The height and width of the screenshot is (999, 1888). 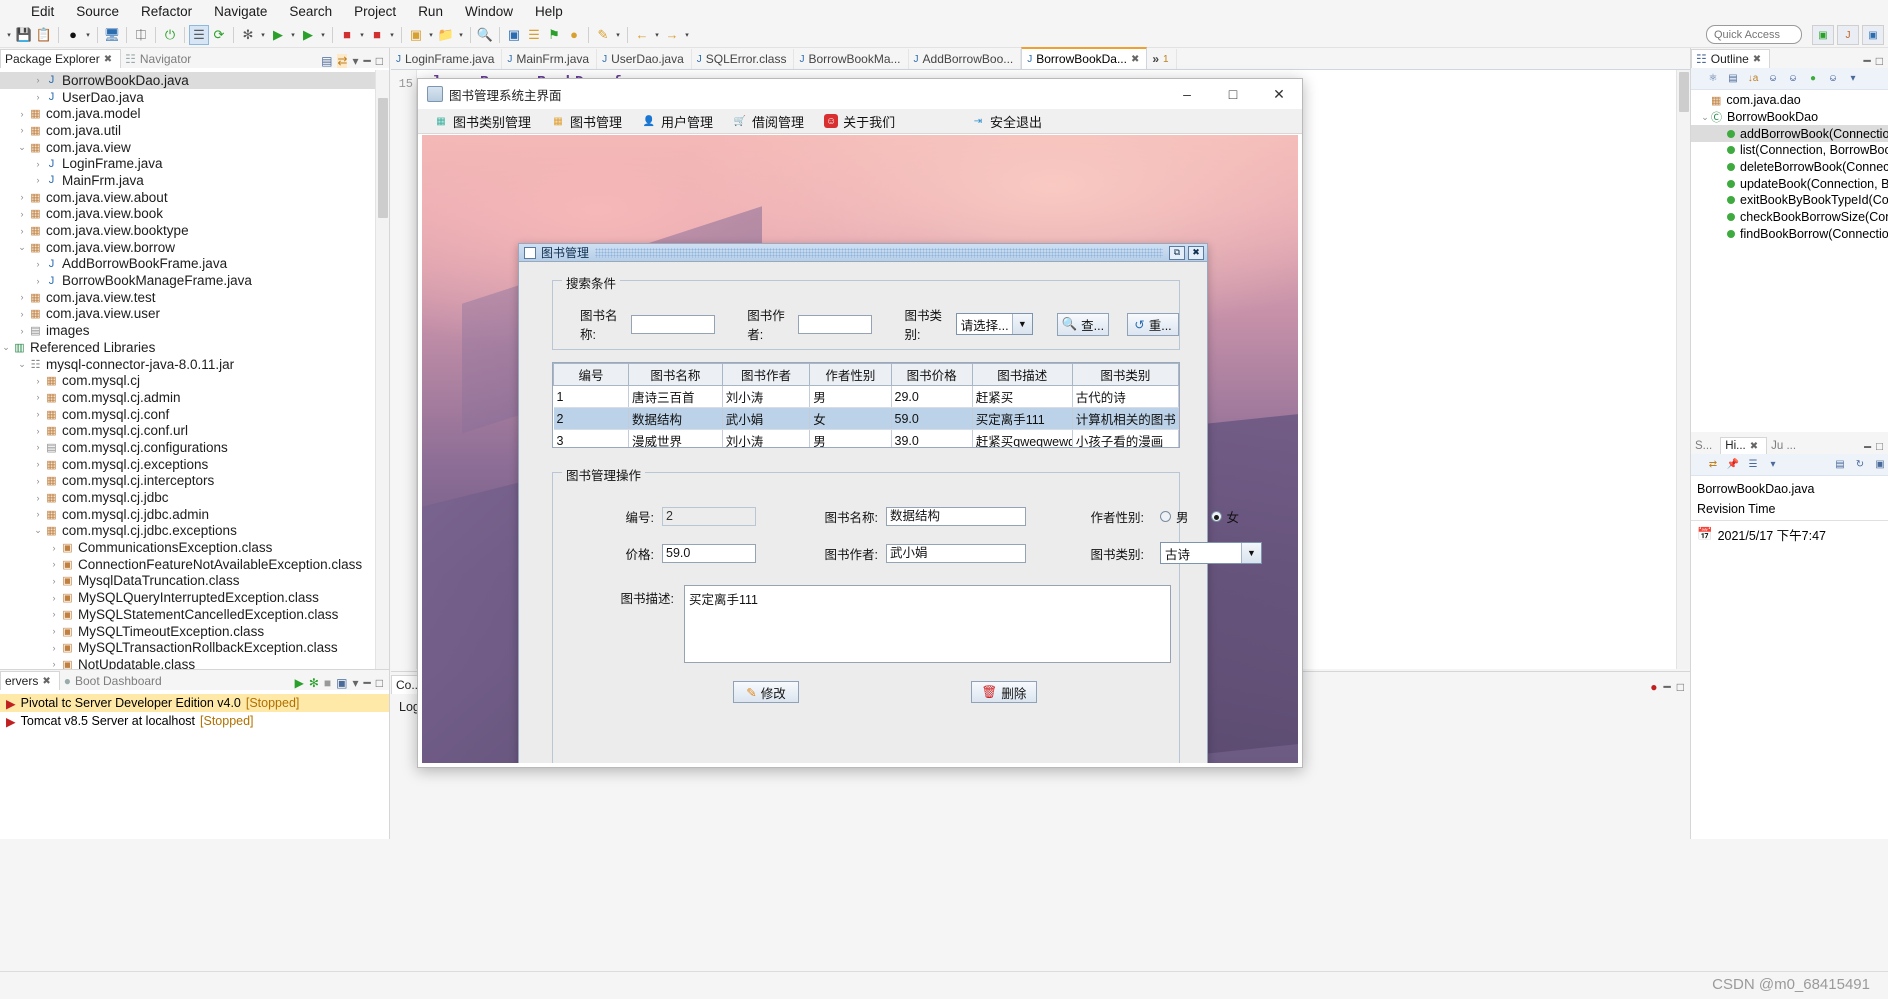 I want to click on publish-icon: ■, so click(x=377, y=35).